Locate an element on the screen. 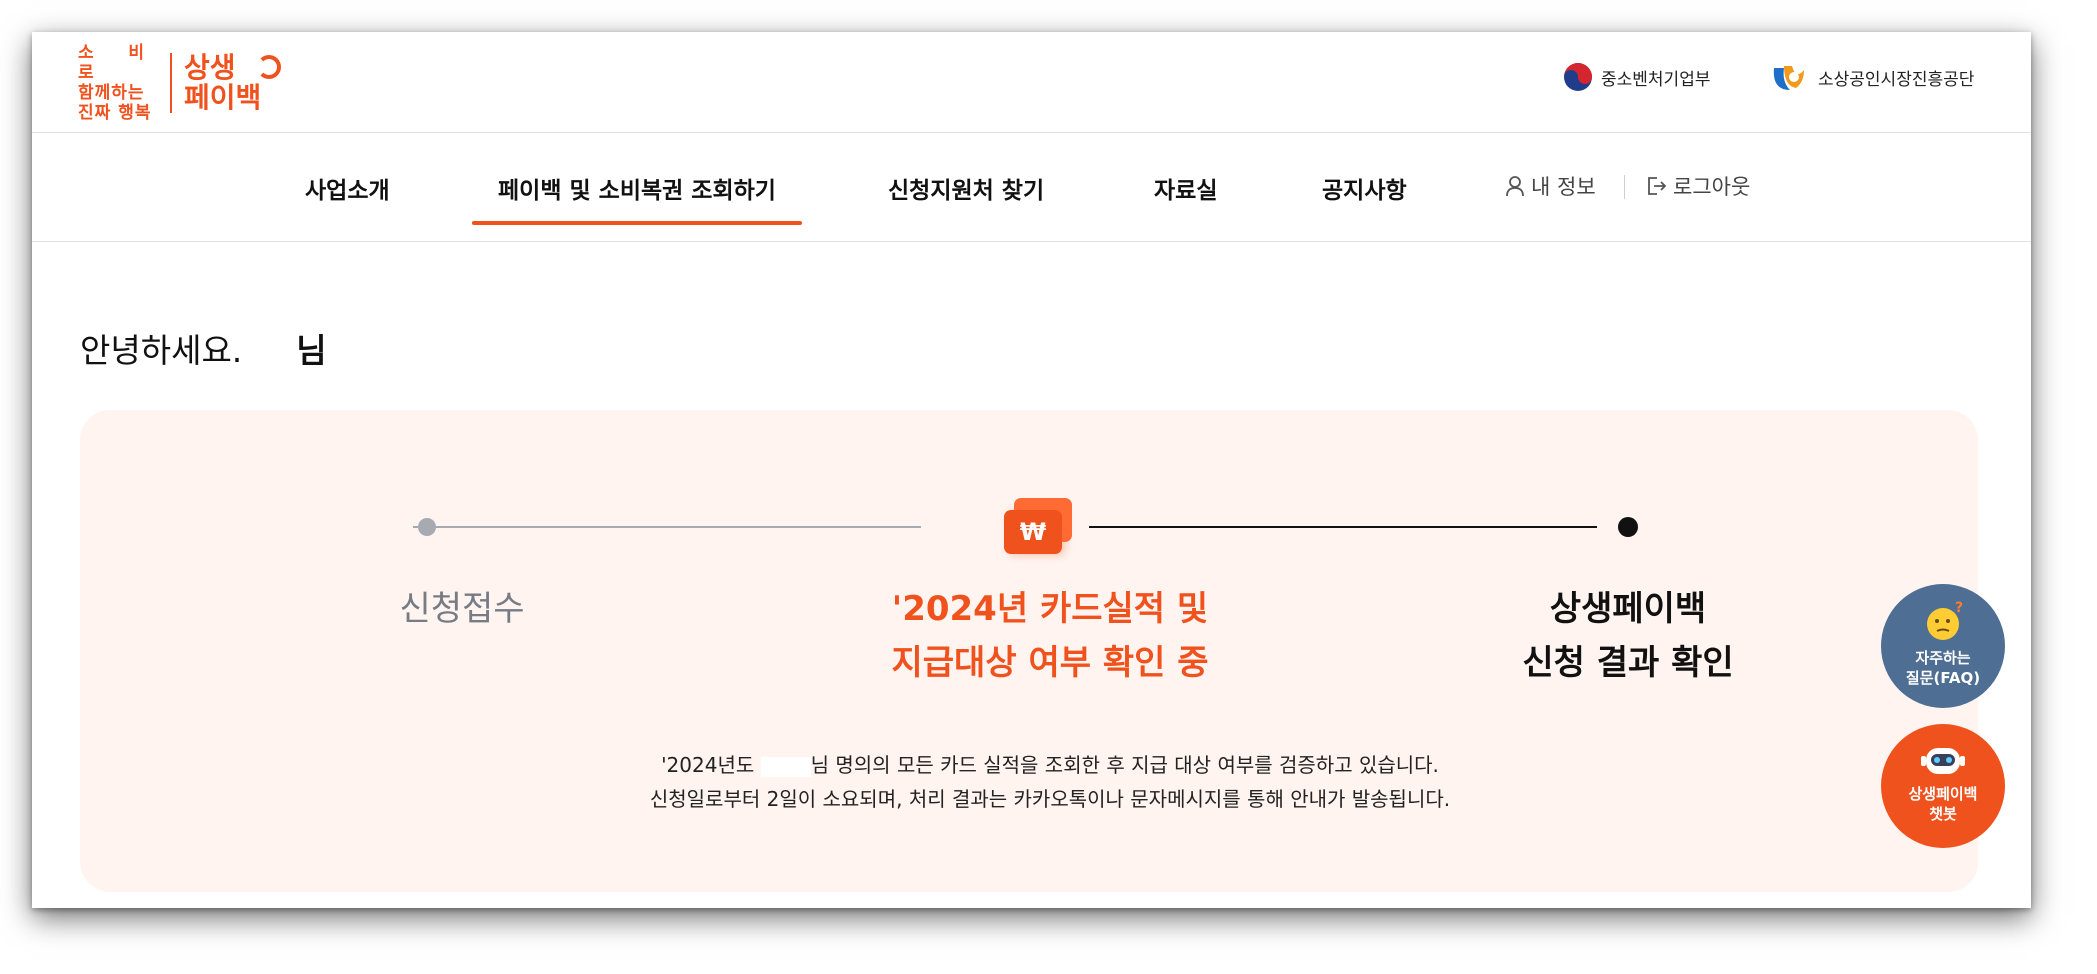 The width and height of the screenshot is (2097, 974). logout-icon is located at coordinates (1657, 186).